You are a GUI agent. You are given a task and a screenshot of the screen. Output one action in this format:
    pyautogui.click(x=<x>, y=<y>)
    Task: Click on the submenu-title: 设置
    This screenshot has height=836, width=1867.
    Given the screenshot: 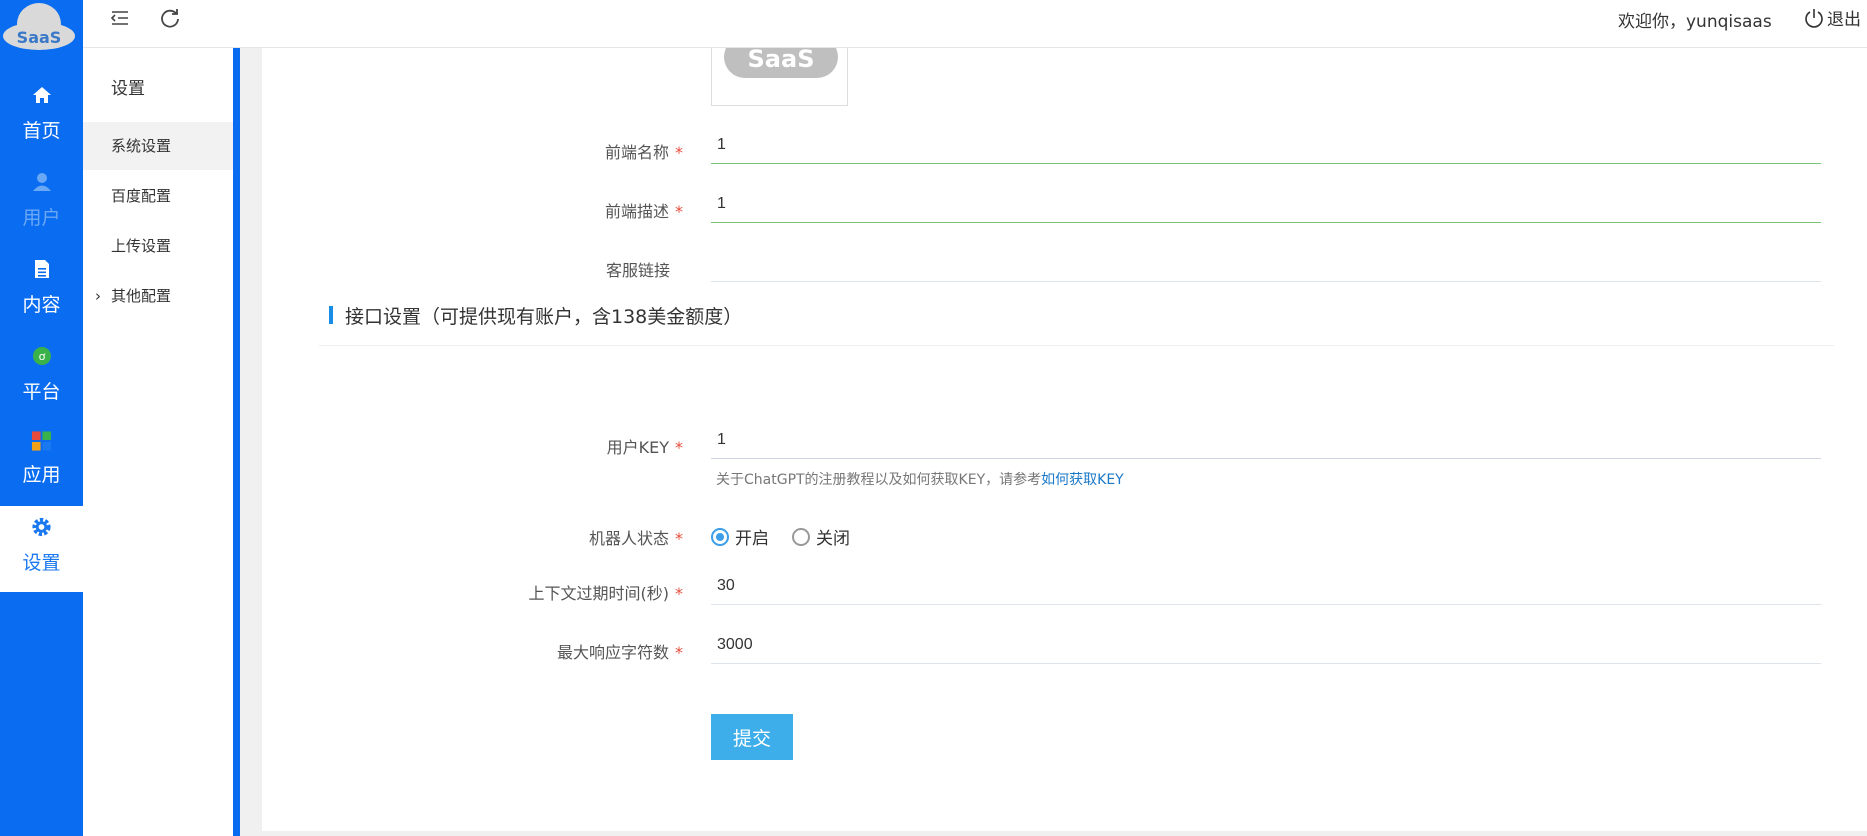 What is the action you would take?
    pyautogui.click(x=128, y=89)
    